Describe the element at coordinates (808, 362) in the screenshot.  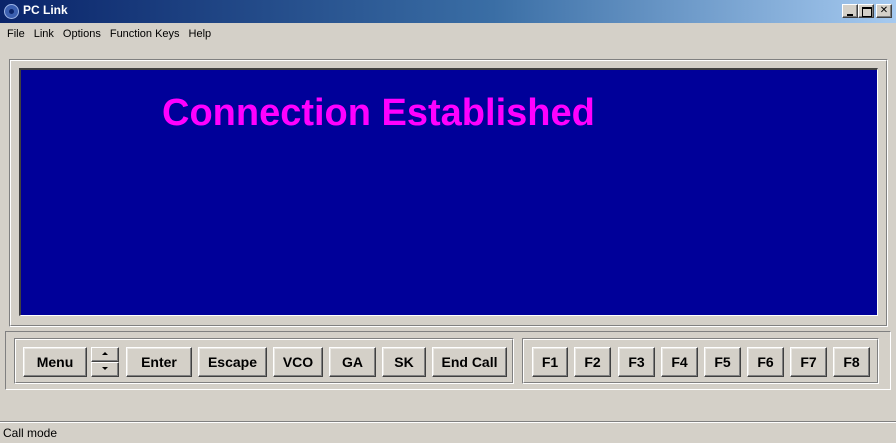
I see `f7-button: F7` at that location.